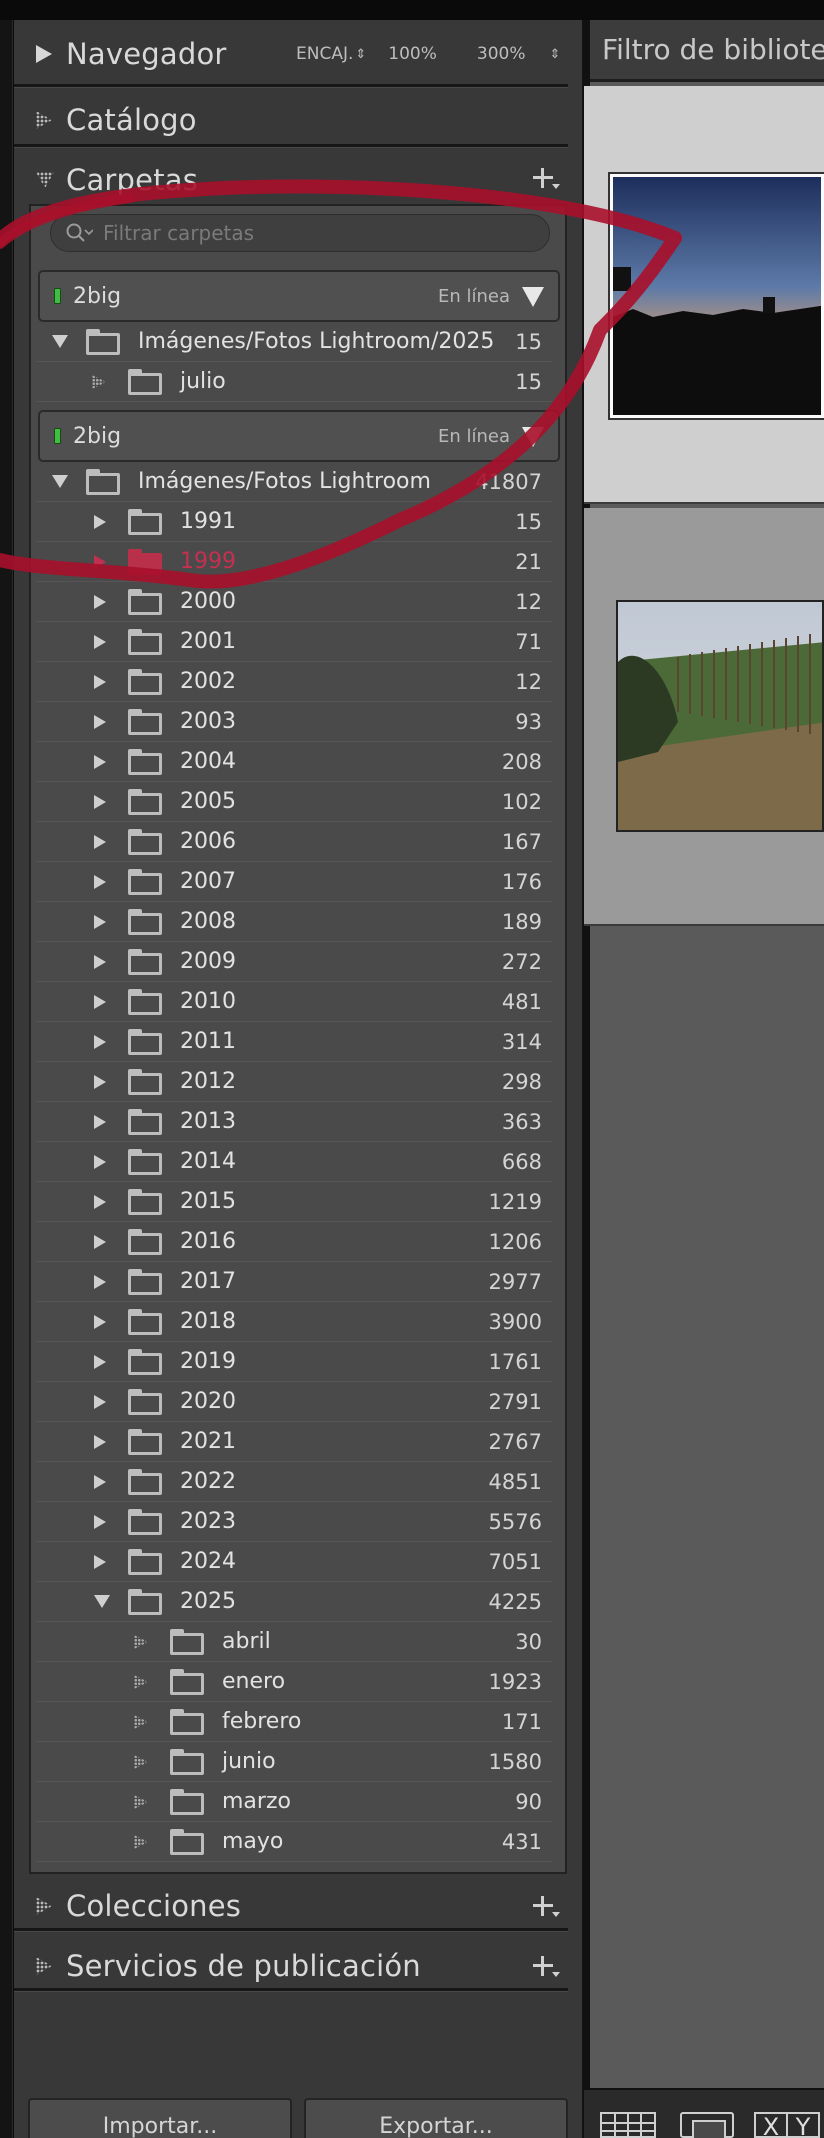  I want to click on folder-row: 2012 298, so click(294, 1082).